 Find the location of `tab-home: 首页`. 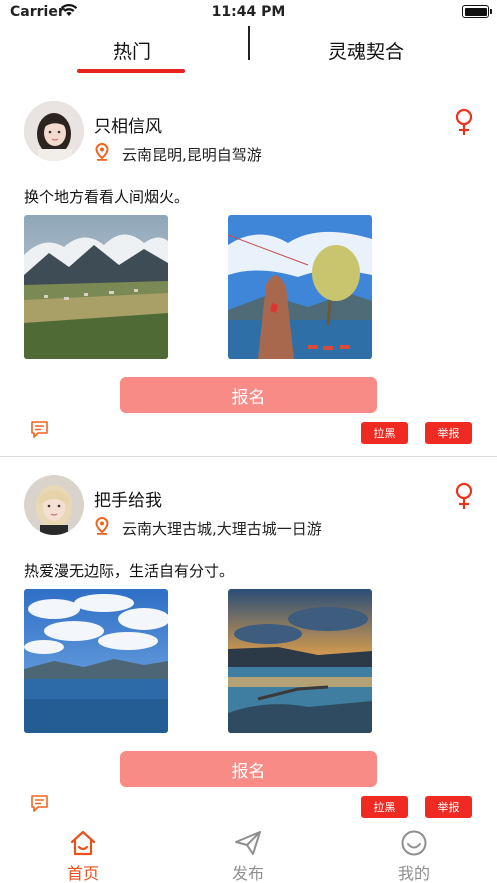

tab-home: 首页 is located at coordinates (83, 853).